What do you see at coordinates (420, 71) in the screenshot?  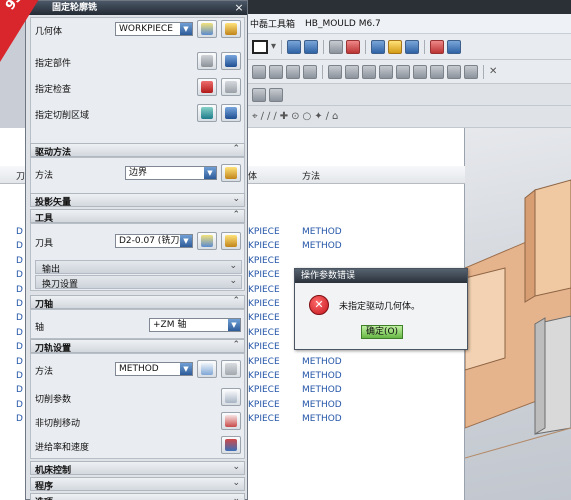 I see `copy-op-icon` at bounding box center [420, 71].